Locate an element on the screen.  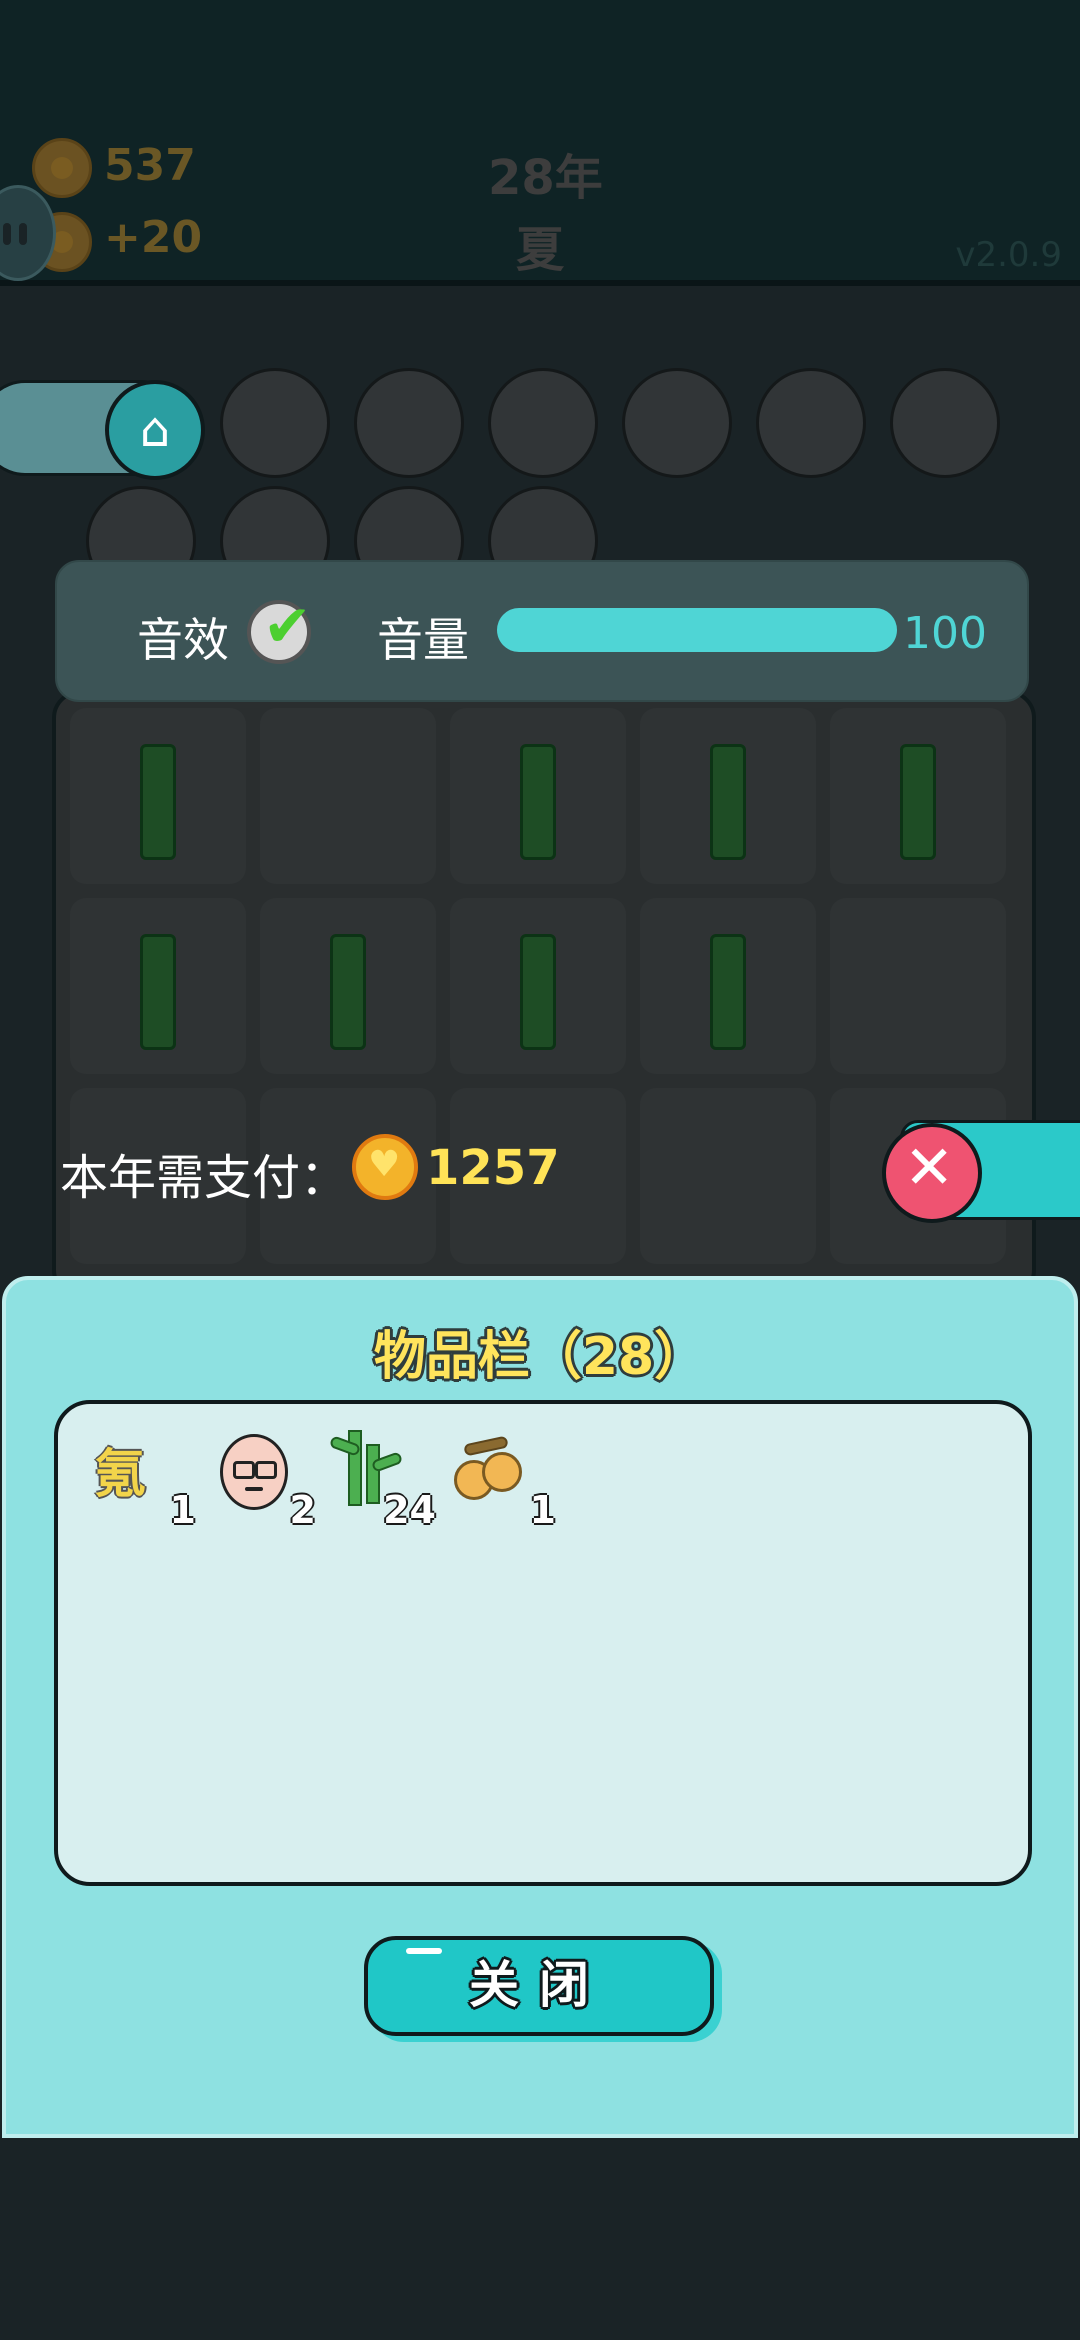
sound-effects-checkbox: ✔ is located at coordinates (279, 628).